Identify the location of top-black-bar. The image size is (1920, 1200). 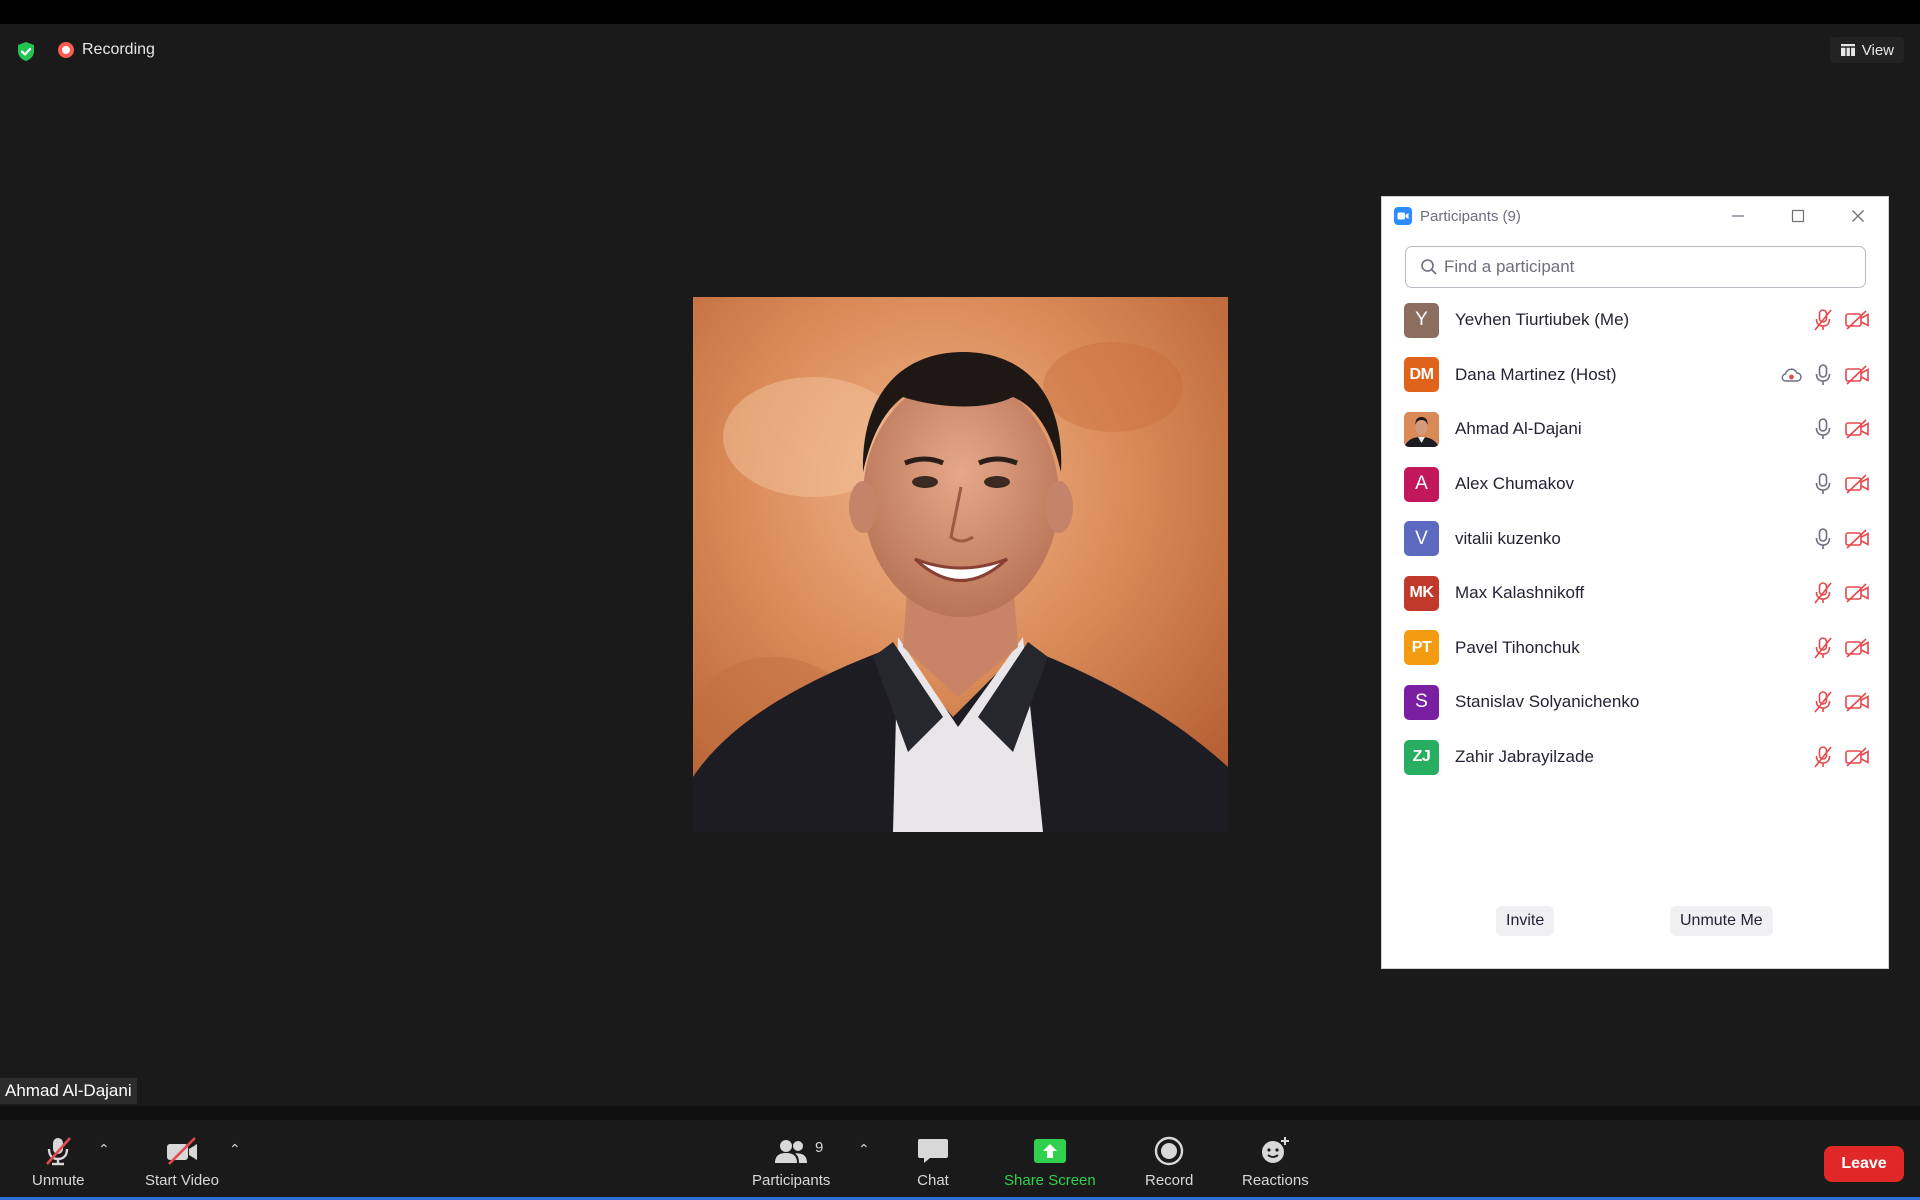
(960, 12).